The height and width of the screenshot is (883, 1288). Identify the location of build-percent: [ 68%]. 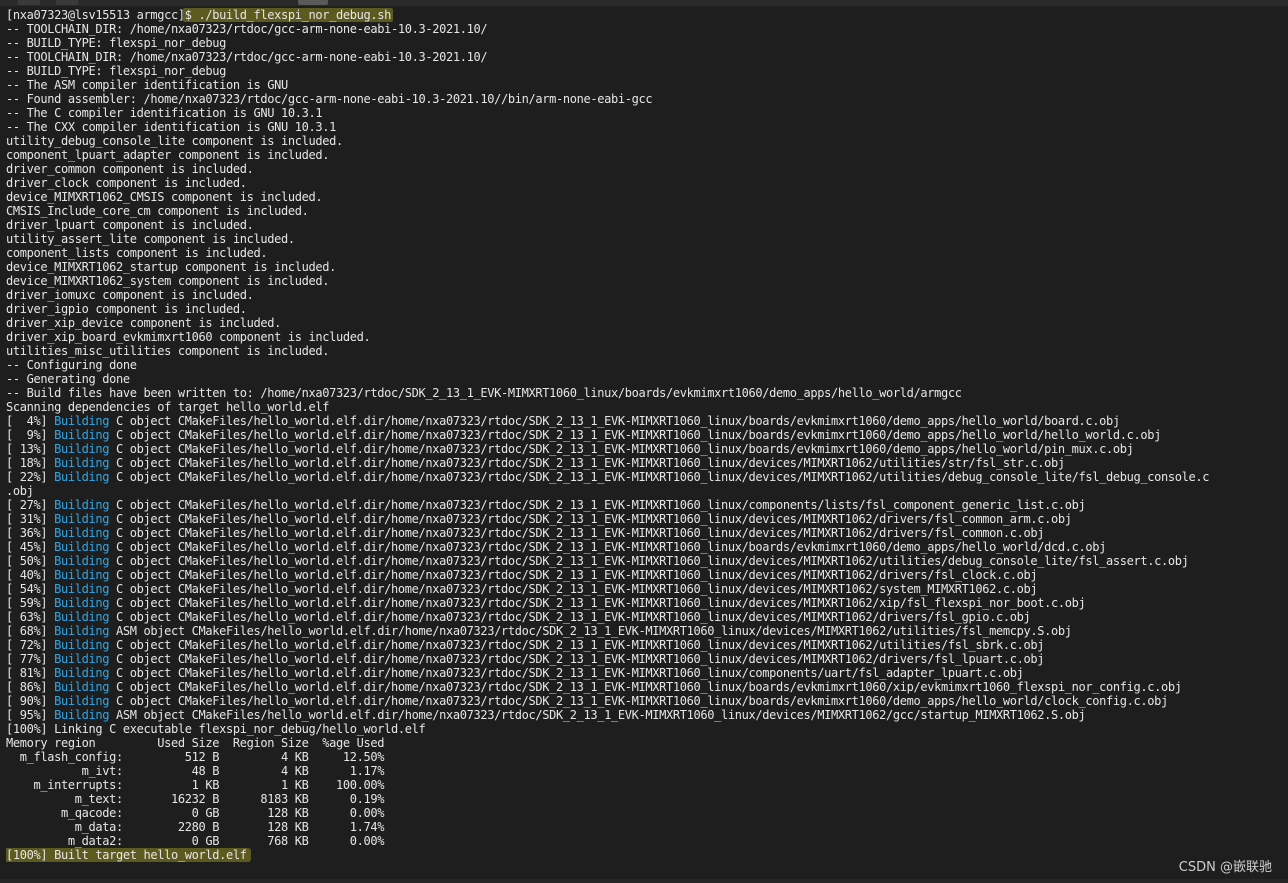
(30, 631).